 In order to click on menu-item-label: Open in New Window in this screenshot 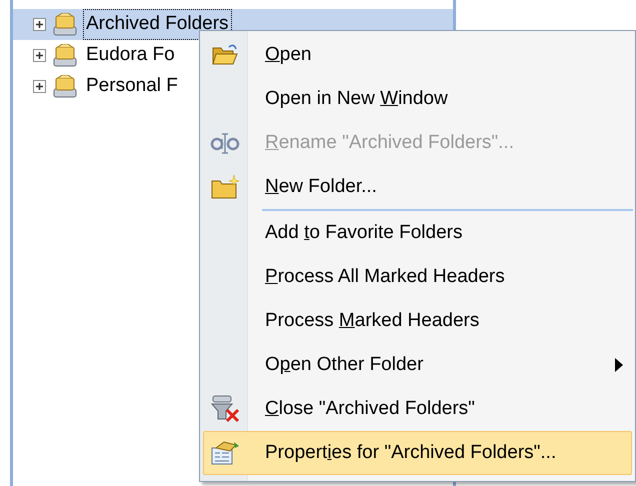, I will do `click(356, 98)`.